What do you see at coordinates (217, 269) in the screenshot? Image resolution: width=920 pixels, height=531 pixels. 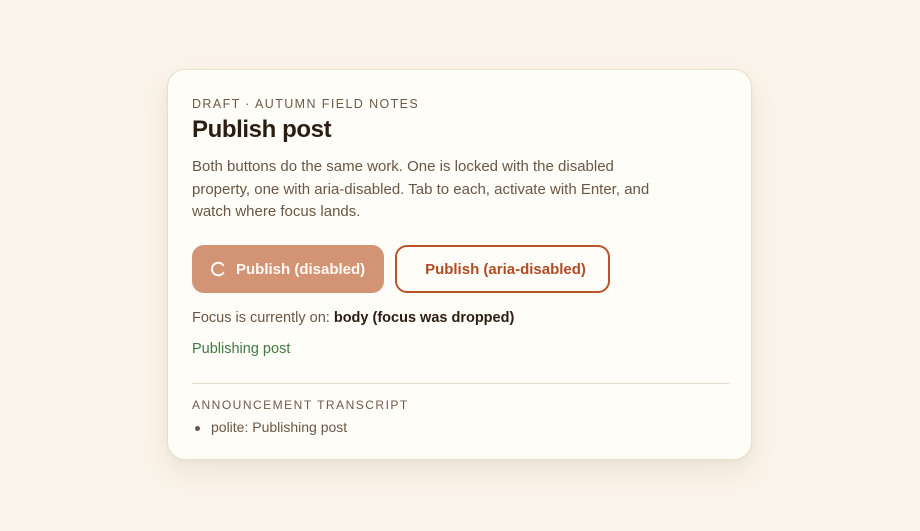 I see `loading-spinner-icon` at bounding box center [217, 269].